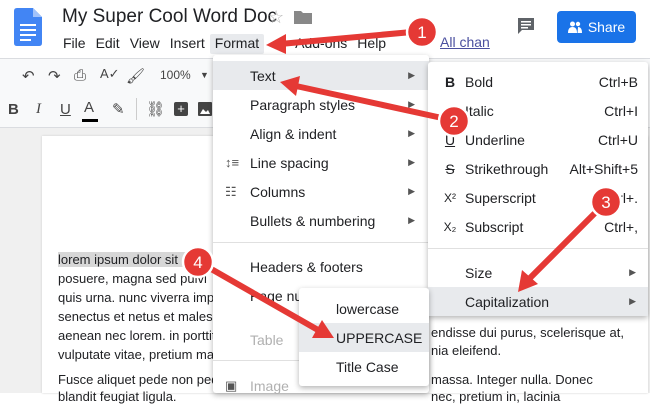 This screenshot has height=406, width=650. Describe the element at coordinates (54, 76) in the screenshot. I see `redo-icon: ↷` at that location.